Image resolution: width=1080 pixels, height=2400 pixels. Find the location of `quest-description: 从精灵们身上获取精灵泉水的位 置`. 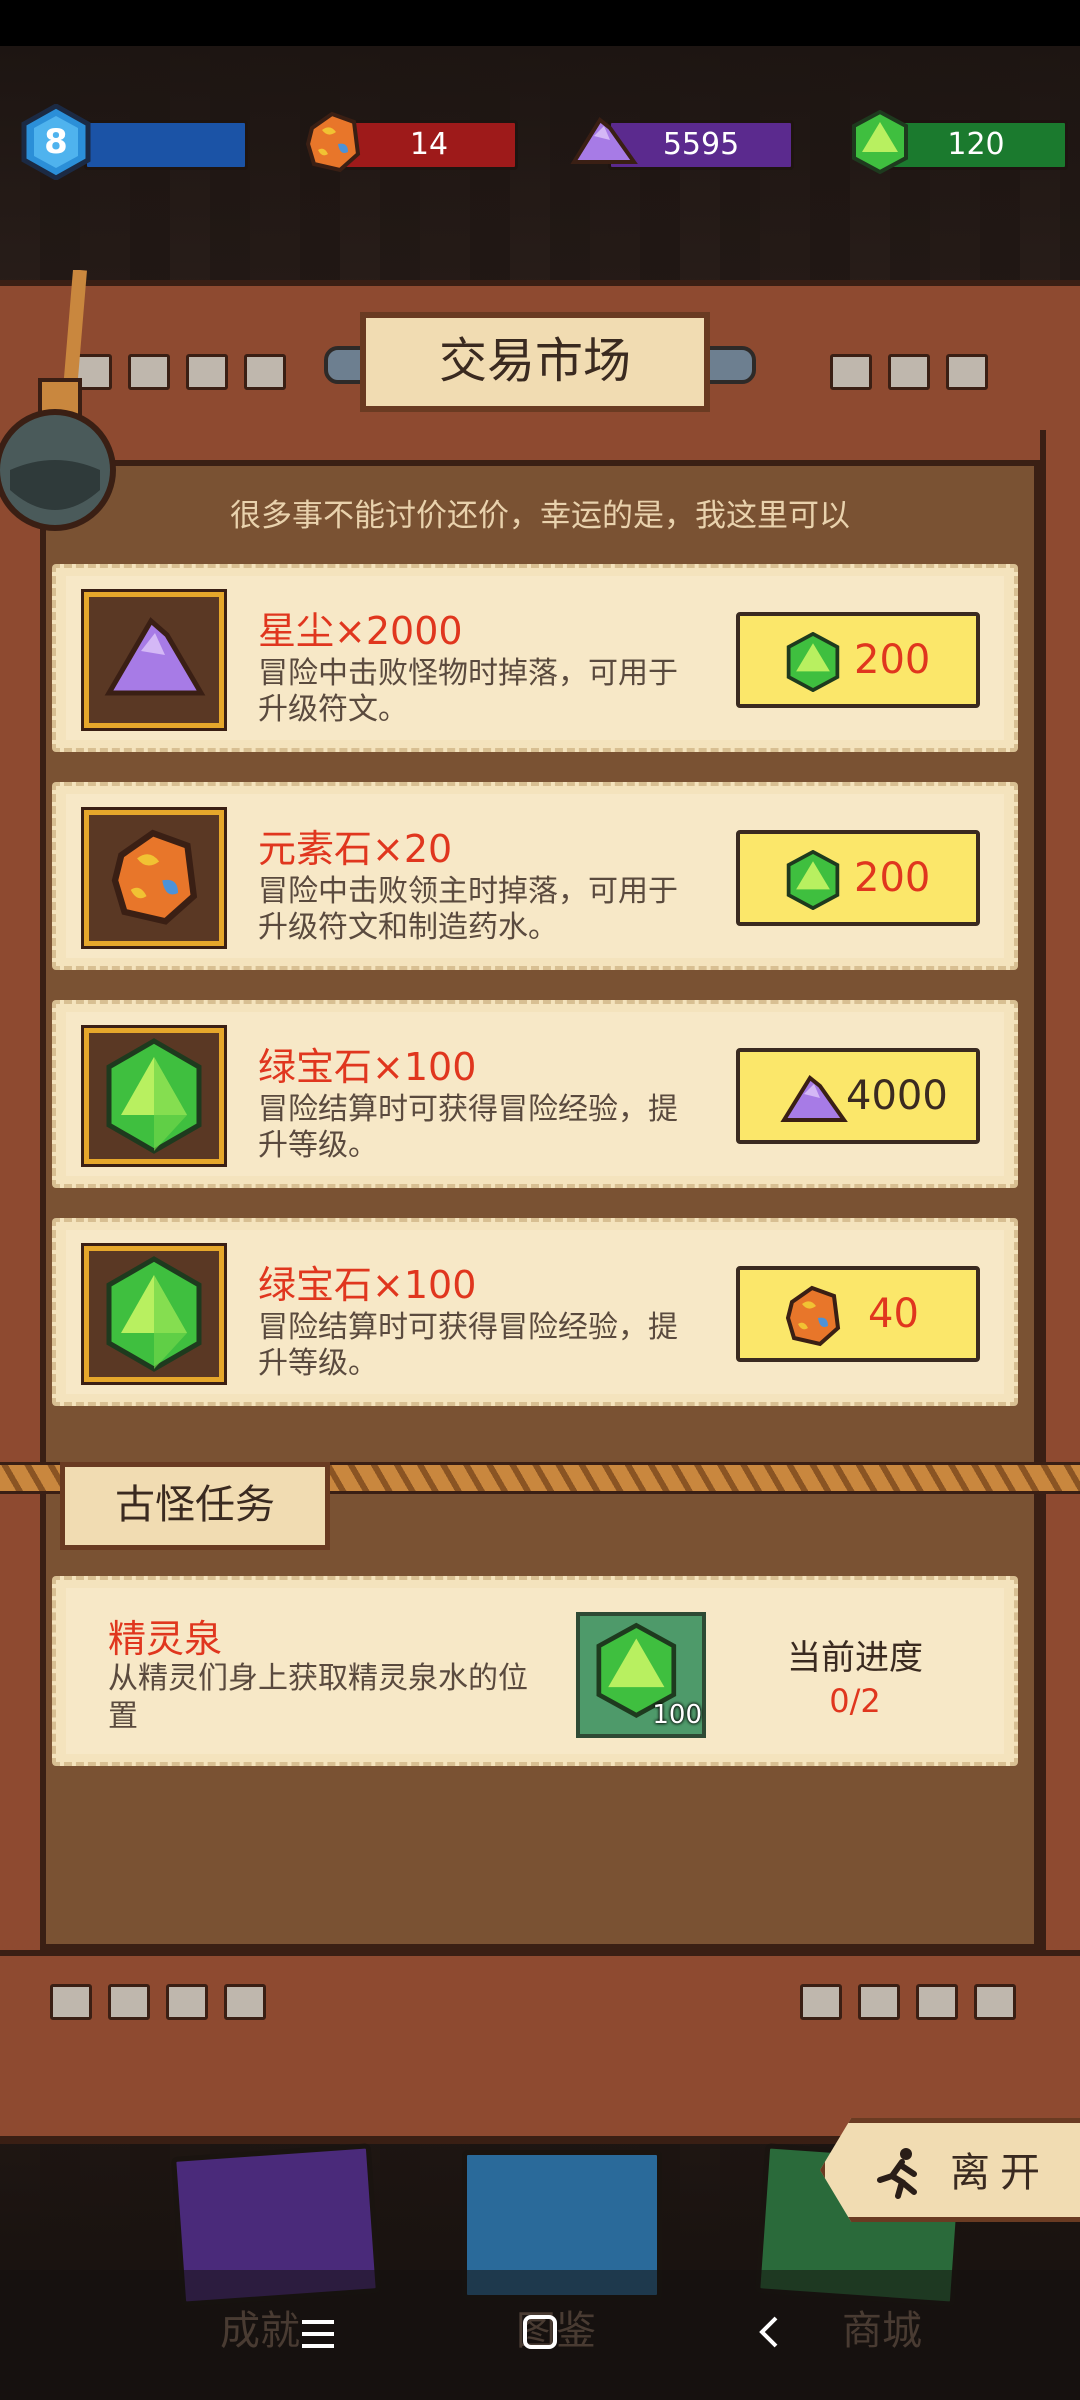

quest-description: 从精灵们身上获取精灵泉水的位 置 is located at coordinates (318, 1697).